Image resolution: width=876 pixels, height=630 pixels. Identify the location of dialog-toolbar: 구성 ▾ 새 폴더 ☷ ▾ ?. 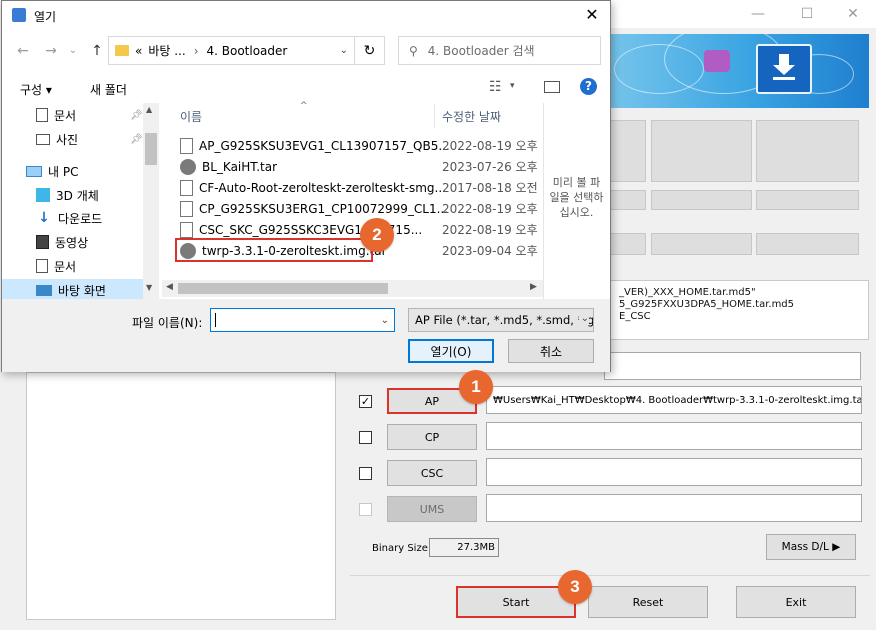
(306, 88).